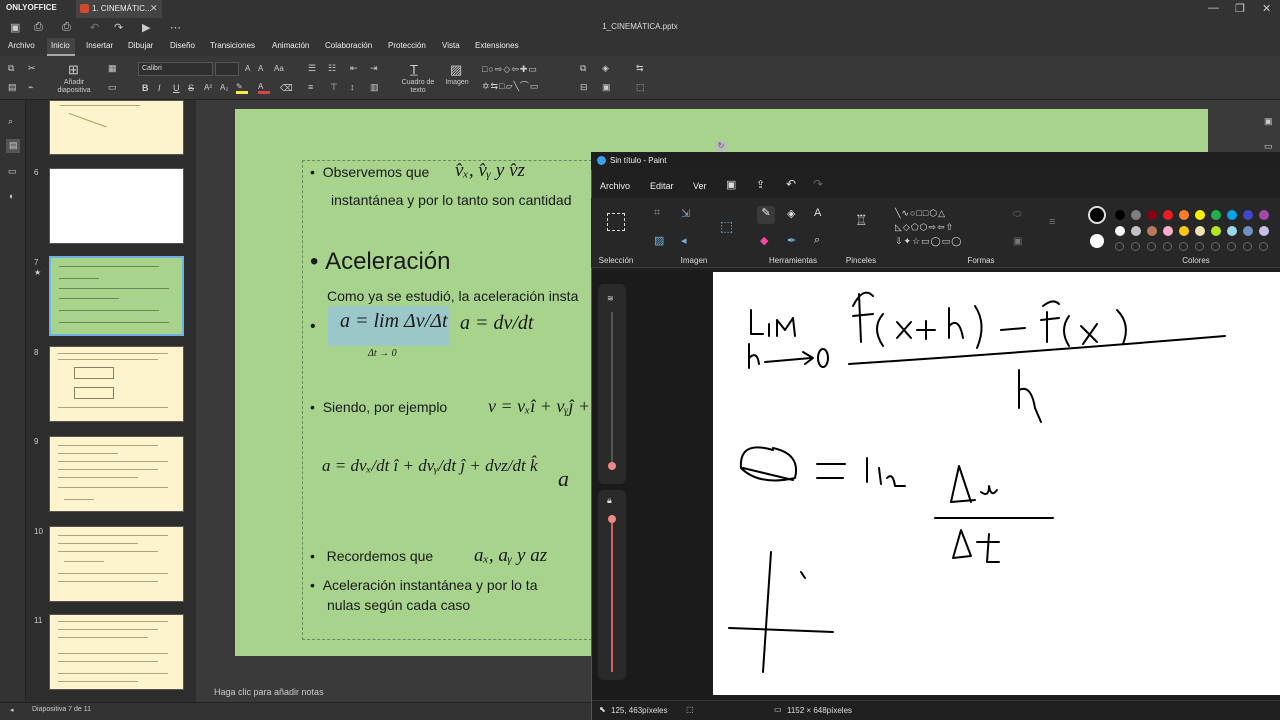 This screenshot has width=1280, height=720. Describe the element at coordinates (510, 85) in the screenshot. I see `shapes-gallery-row2: ✡⇆□▱╲⌒▭` at that location.